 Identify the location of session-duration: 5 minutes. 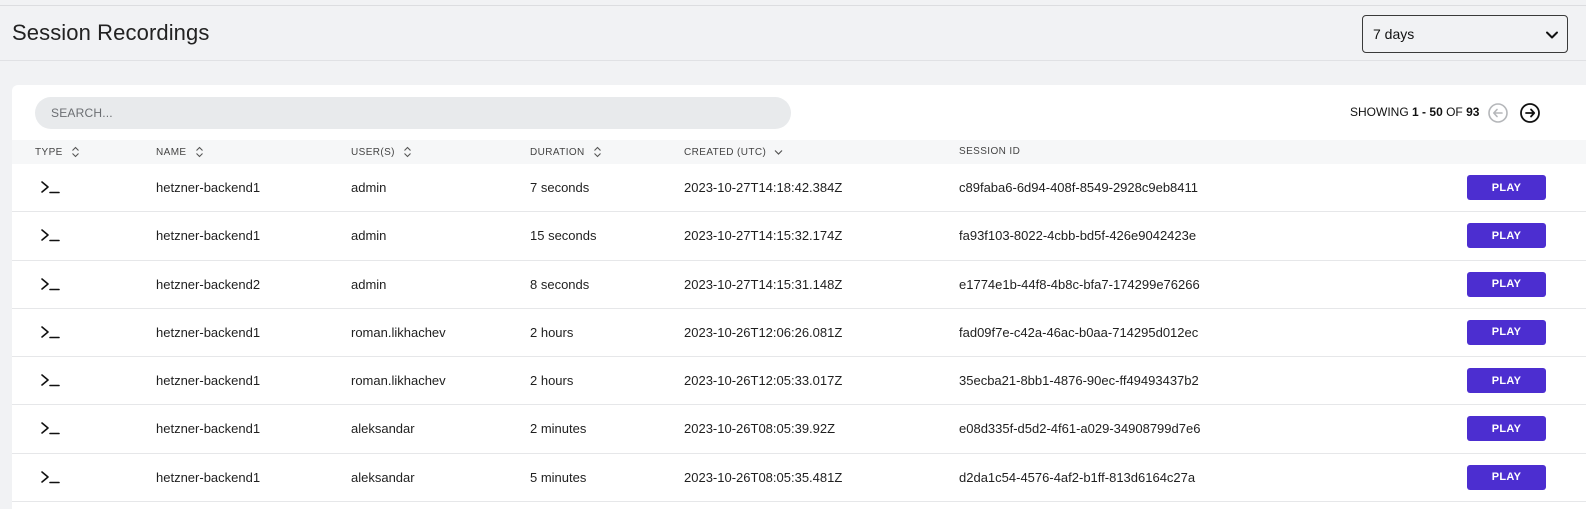
(558, 477).